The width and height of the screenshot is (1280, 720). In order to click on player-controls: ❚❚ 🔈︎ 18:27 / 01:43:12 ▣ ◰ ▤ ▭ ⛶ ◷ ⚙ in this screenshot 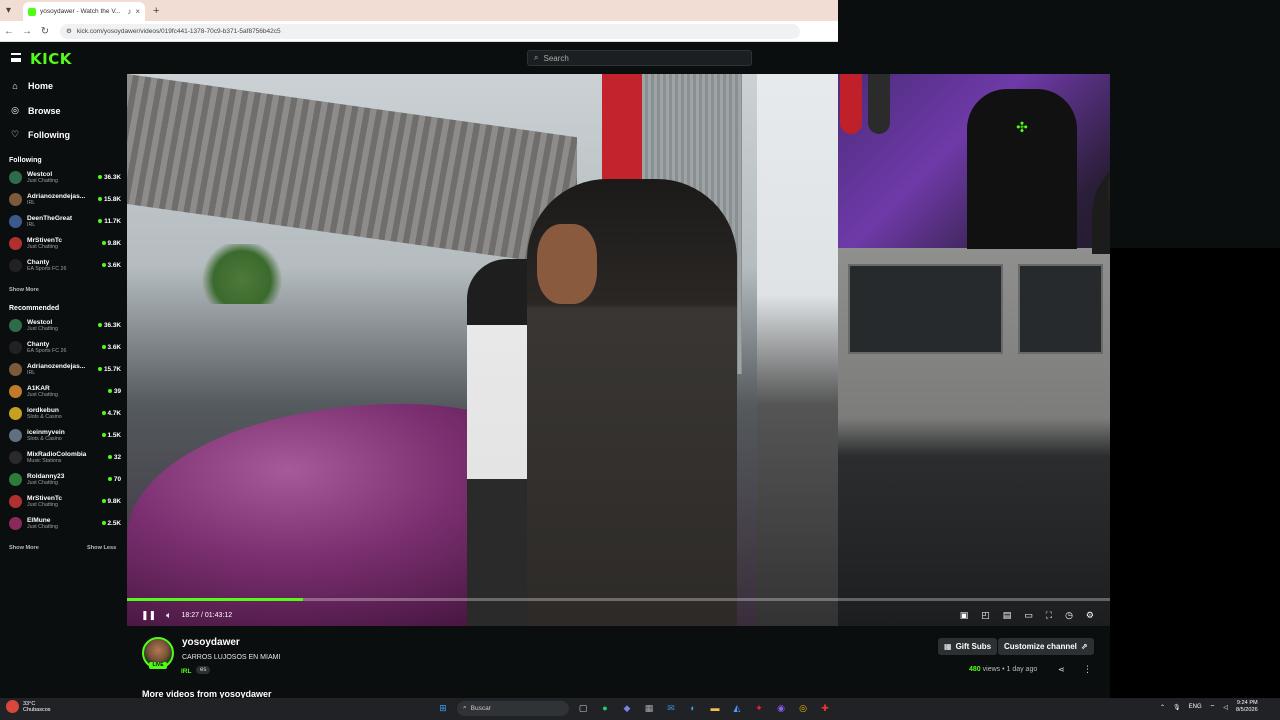, I will do `click(618, 615)`.